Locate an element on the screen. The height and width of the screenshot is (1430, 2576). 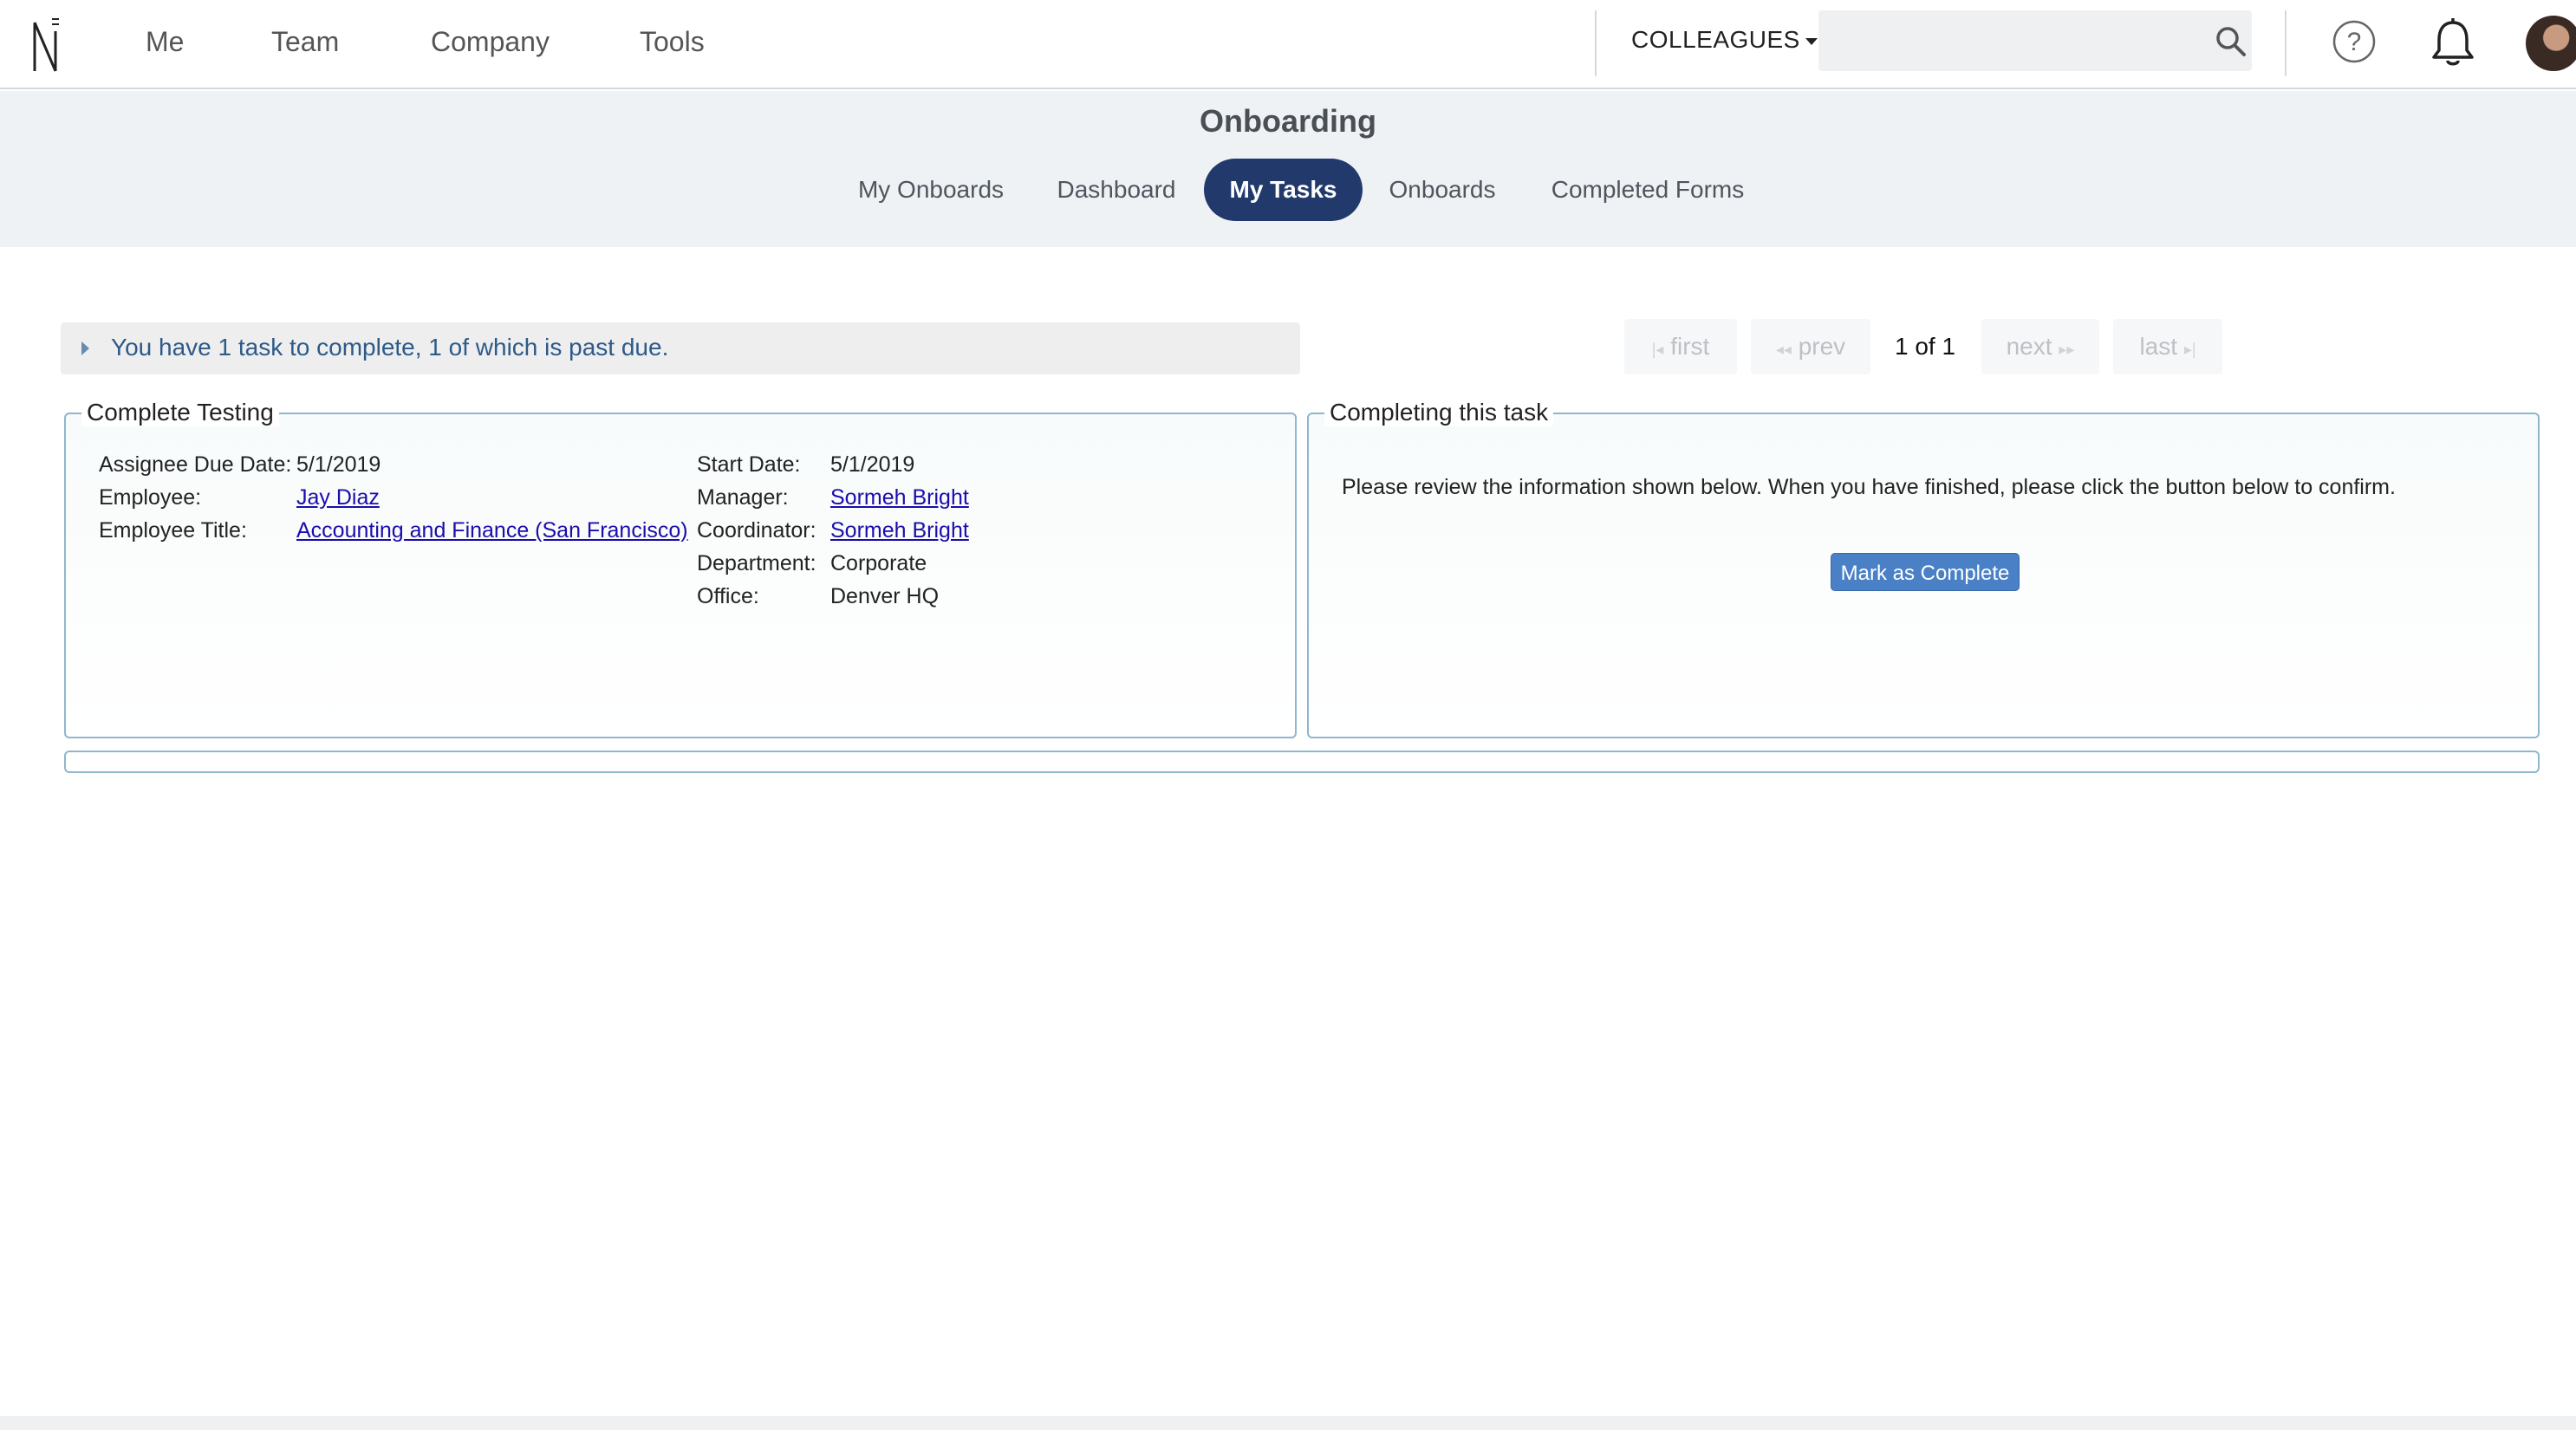
pager-next-button: next ▸▸ is located at coordinates (2040, 346).